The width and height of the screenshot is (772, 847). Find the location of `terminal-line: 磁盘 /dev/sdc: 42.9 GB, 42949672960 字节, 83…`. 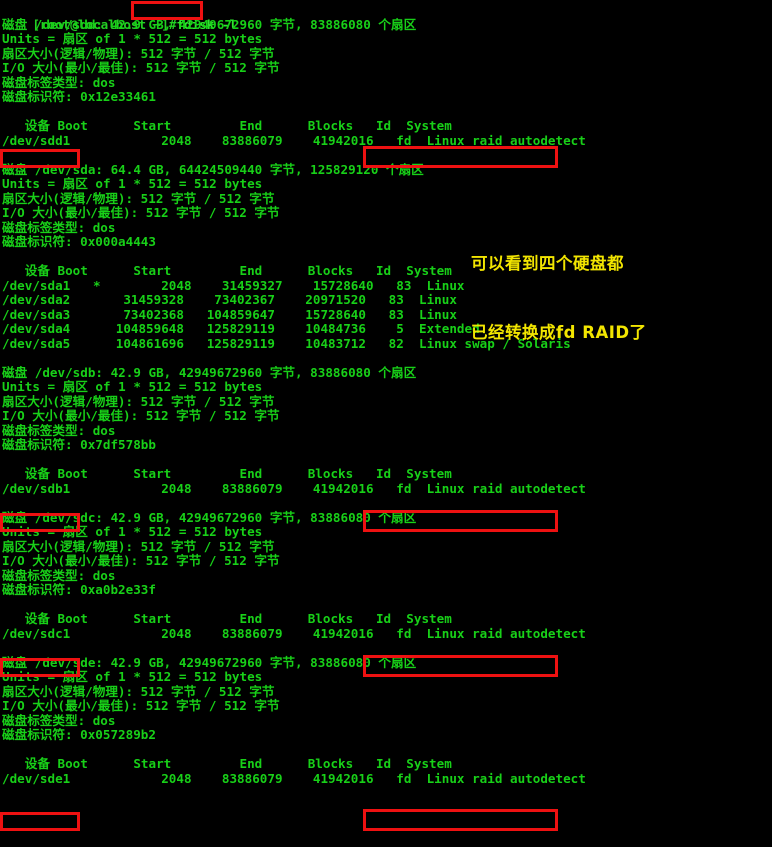

terminal-line: 磁盘 /dev/sdc: 42.9 GB, 42949672960 字节, 83… is located at coordinates (209, 517).